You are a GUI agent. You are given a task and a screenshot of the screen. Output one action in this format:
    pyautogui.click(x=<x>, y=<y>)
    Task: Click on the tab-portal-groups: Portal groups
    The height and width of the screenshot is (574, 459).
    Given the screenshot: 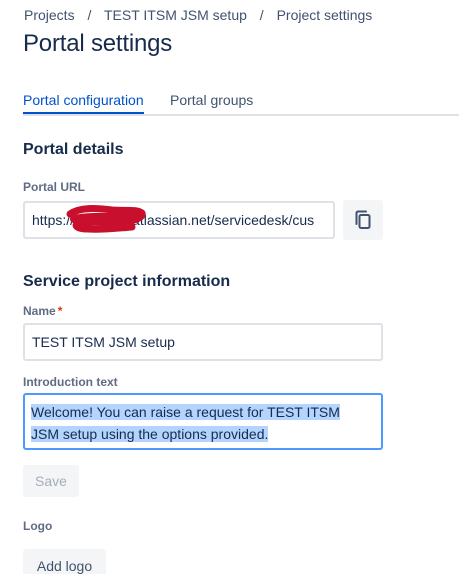 What is the action you would take?
    pyautogui.click(x=211, y=100)
    